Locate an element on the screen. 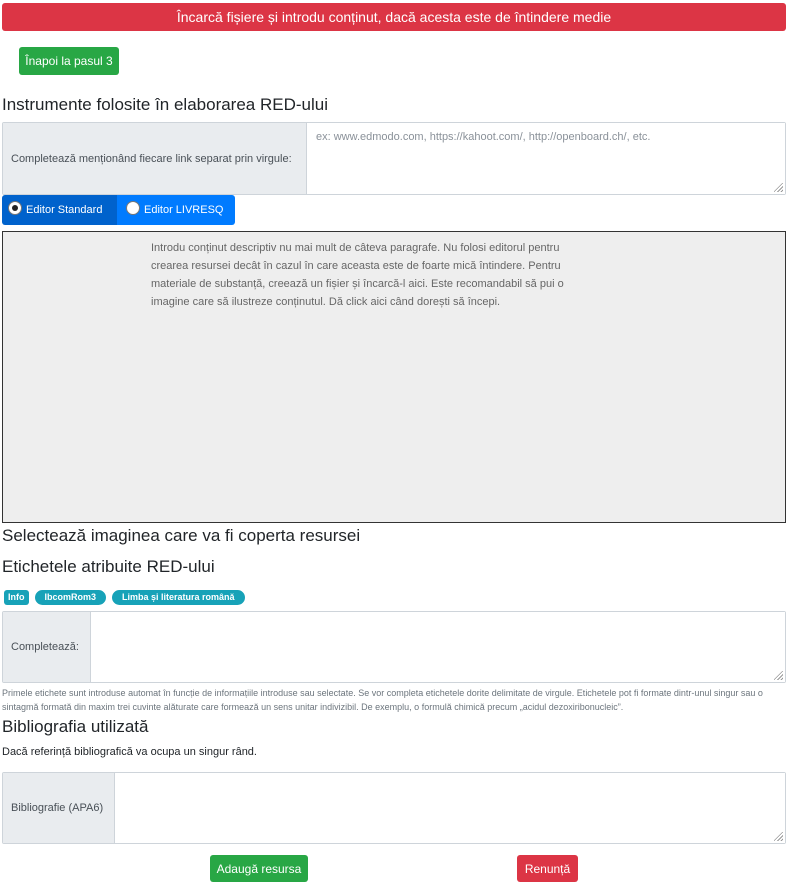 The width and height of the screenshot is (788, 884). bibliography-label: Bibliografie (APA6) is located at coordinates (59, 808).